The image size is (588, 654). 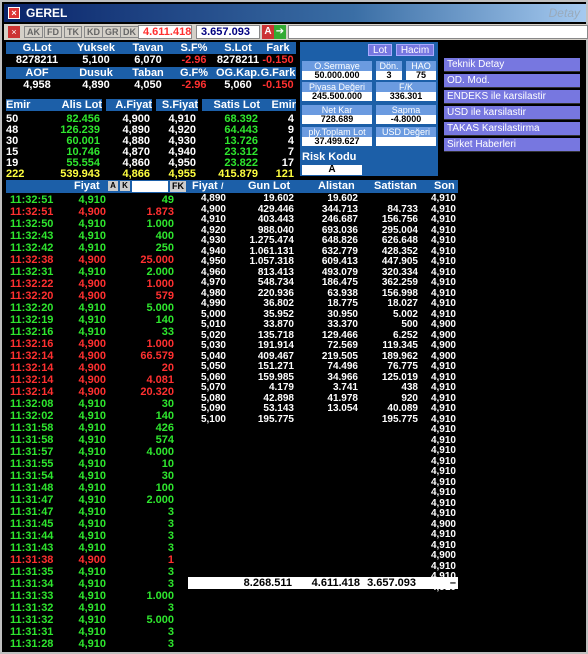 What do you see at coordinates (112, 32) in the screenshot?
I see `tab-gr: GR` at bounding box center [112, 32].